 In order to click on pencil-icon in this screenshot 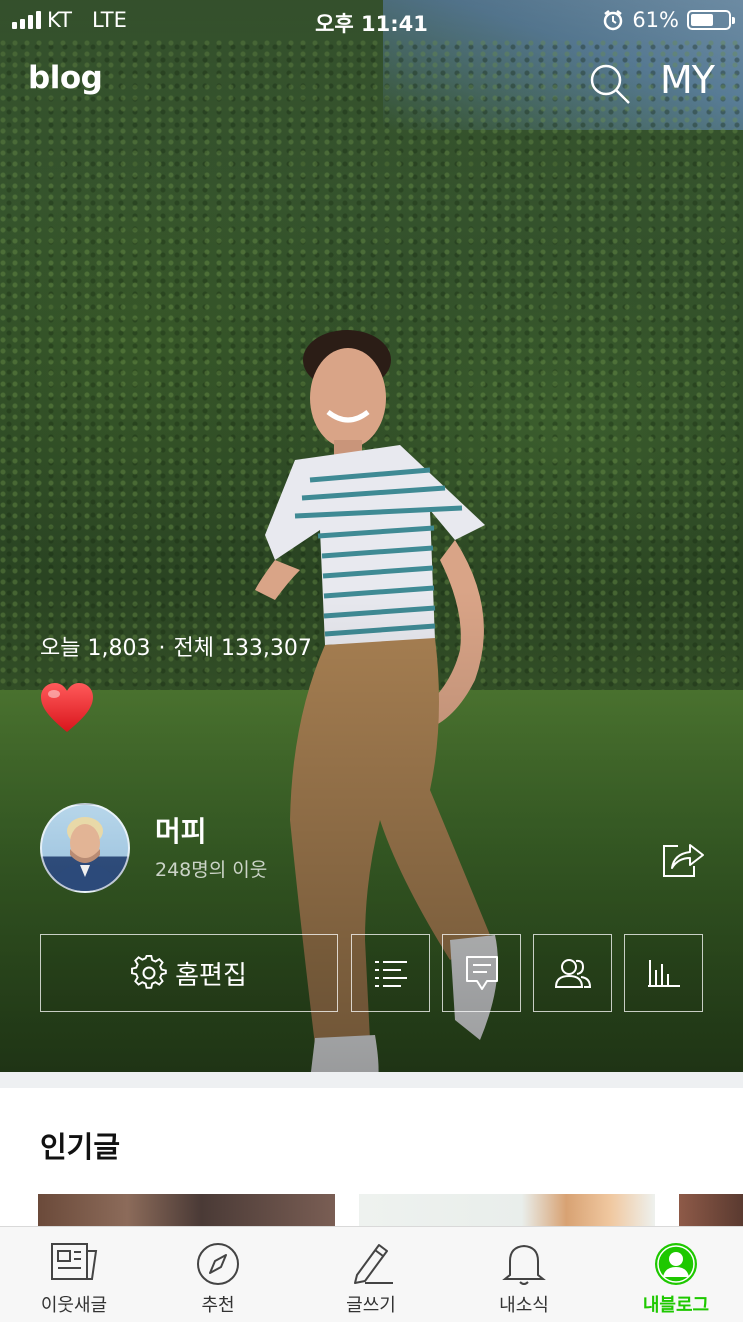, I will do `click(373, 1264)`.